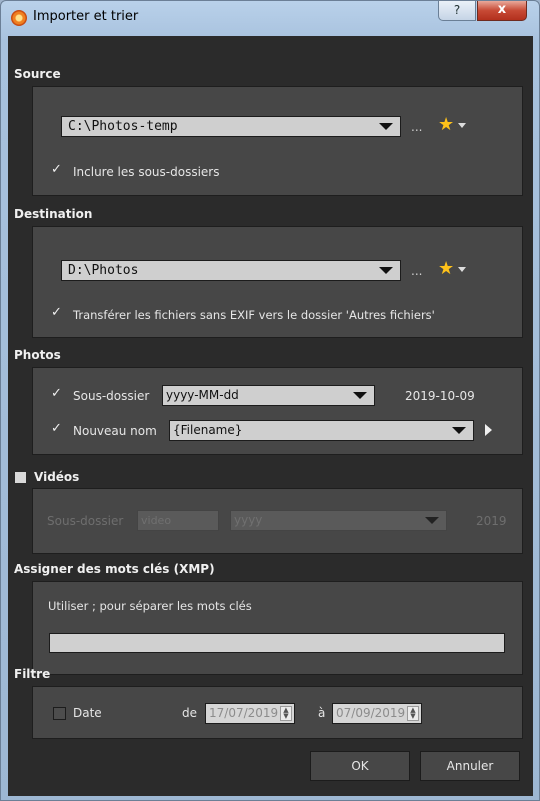 The width and height of the screenshot is (540, 801). Describe the element at coordinates (150, 606) in the screenshot. I see `keywords-hint: Utiliser ; pour séparer les mots clés` at that location.